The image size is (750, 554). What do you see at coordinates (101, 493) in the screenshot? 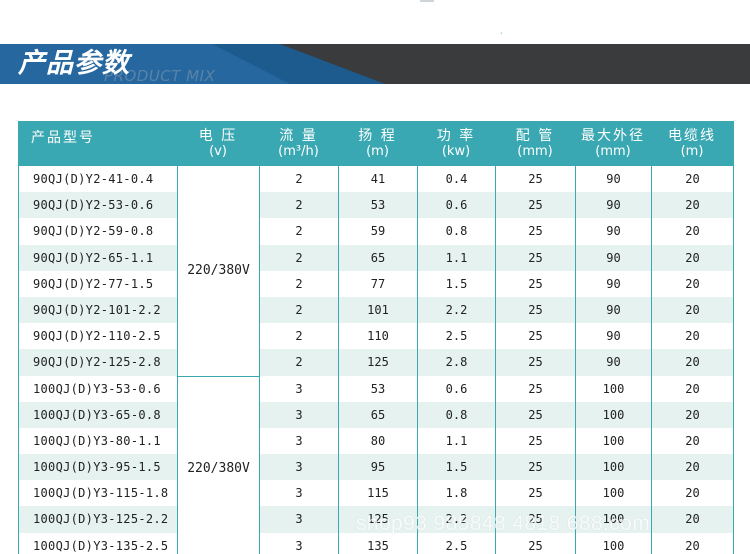
I see `cell-model: 100QJ(D)Y3-115-1.8` at bounding box center [101, 493].